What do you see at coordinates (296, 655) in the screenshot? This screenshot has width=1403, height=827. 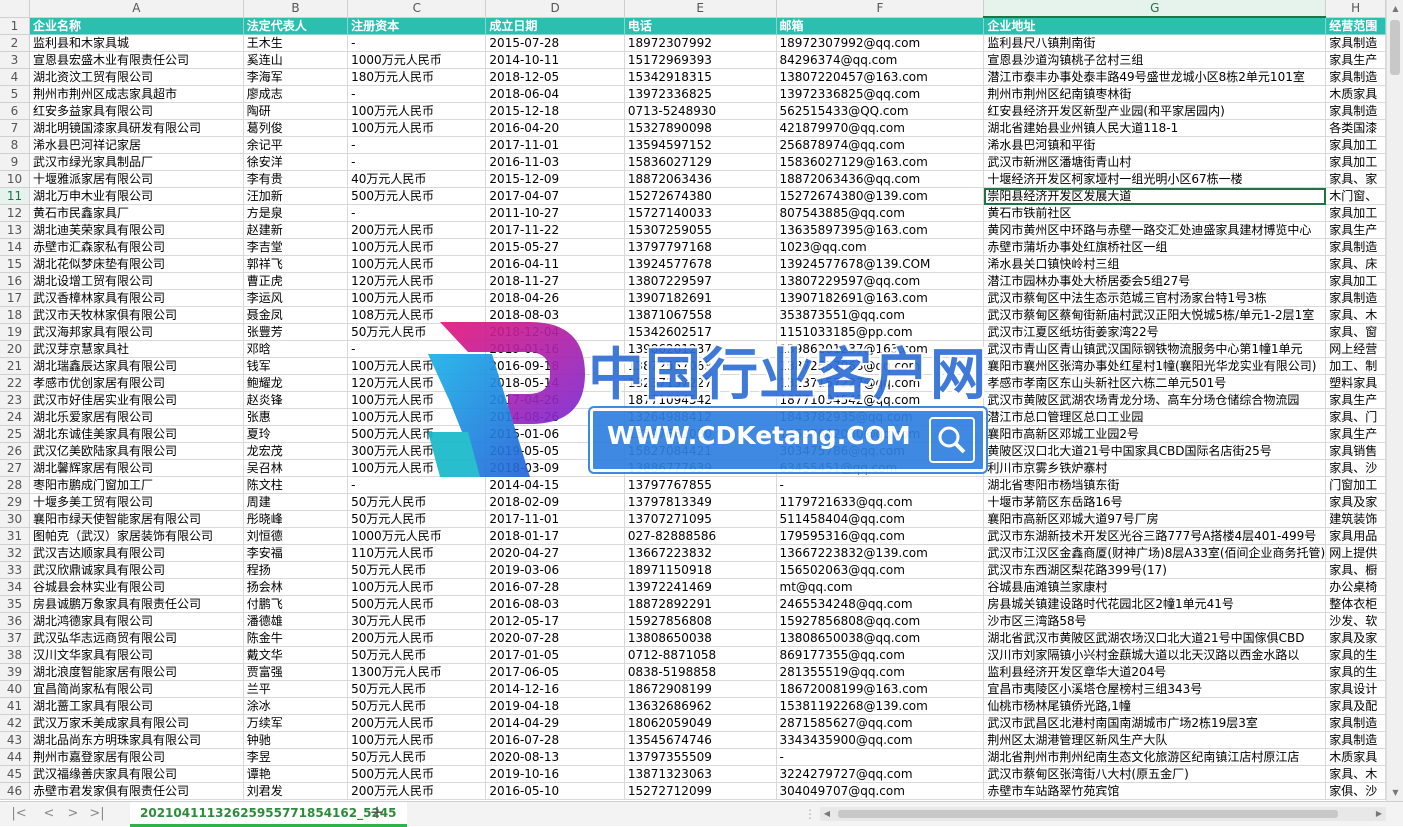 I see `table-cell: 戴文华` at bounding box center [296, 655].